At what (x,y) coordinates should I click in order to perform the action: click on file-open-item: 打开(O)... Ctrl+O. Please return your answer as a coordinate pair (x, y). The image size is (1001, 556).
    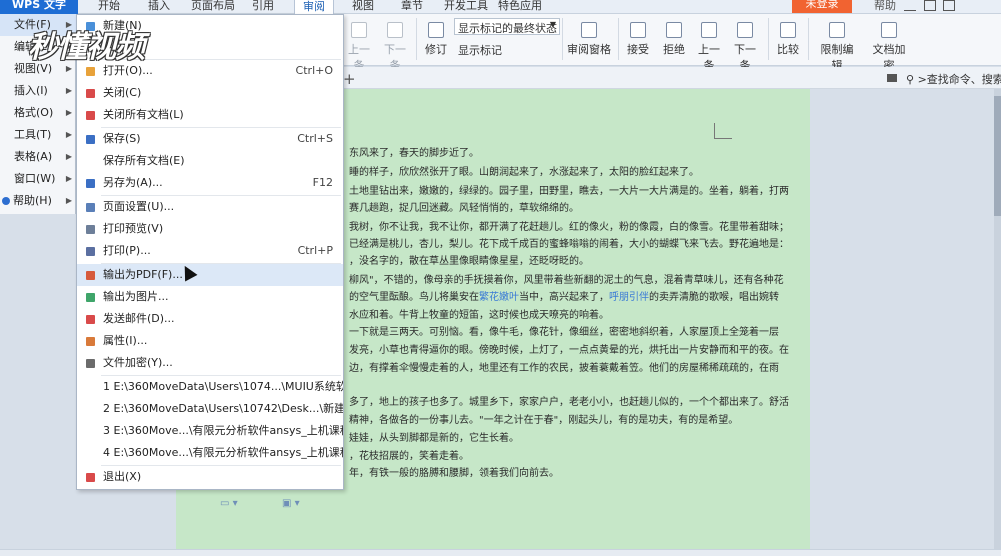
    Looking at the image, I should click on (210, 71).